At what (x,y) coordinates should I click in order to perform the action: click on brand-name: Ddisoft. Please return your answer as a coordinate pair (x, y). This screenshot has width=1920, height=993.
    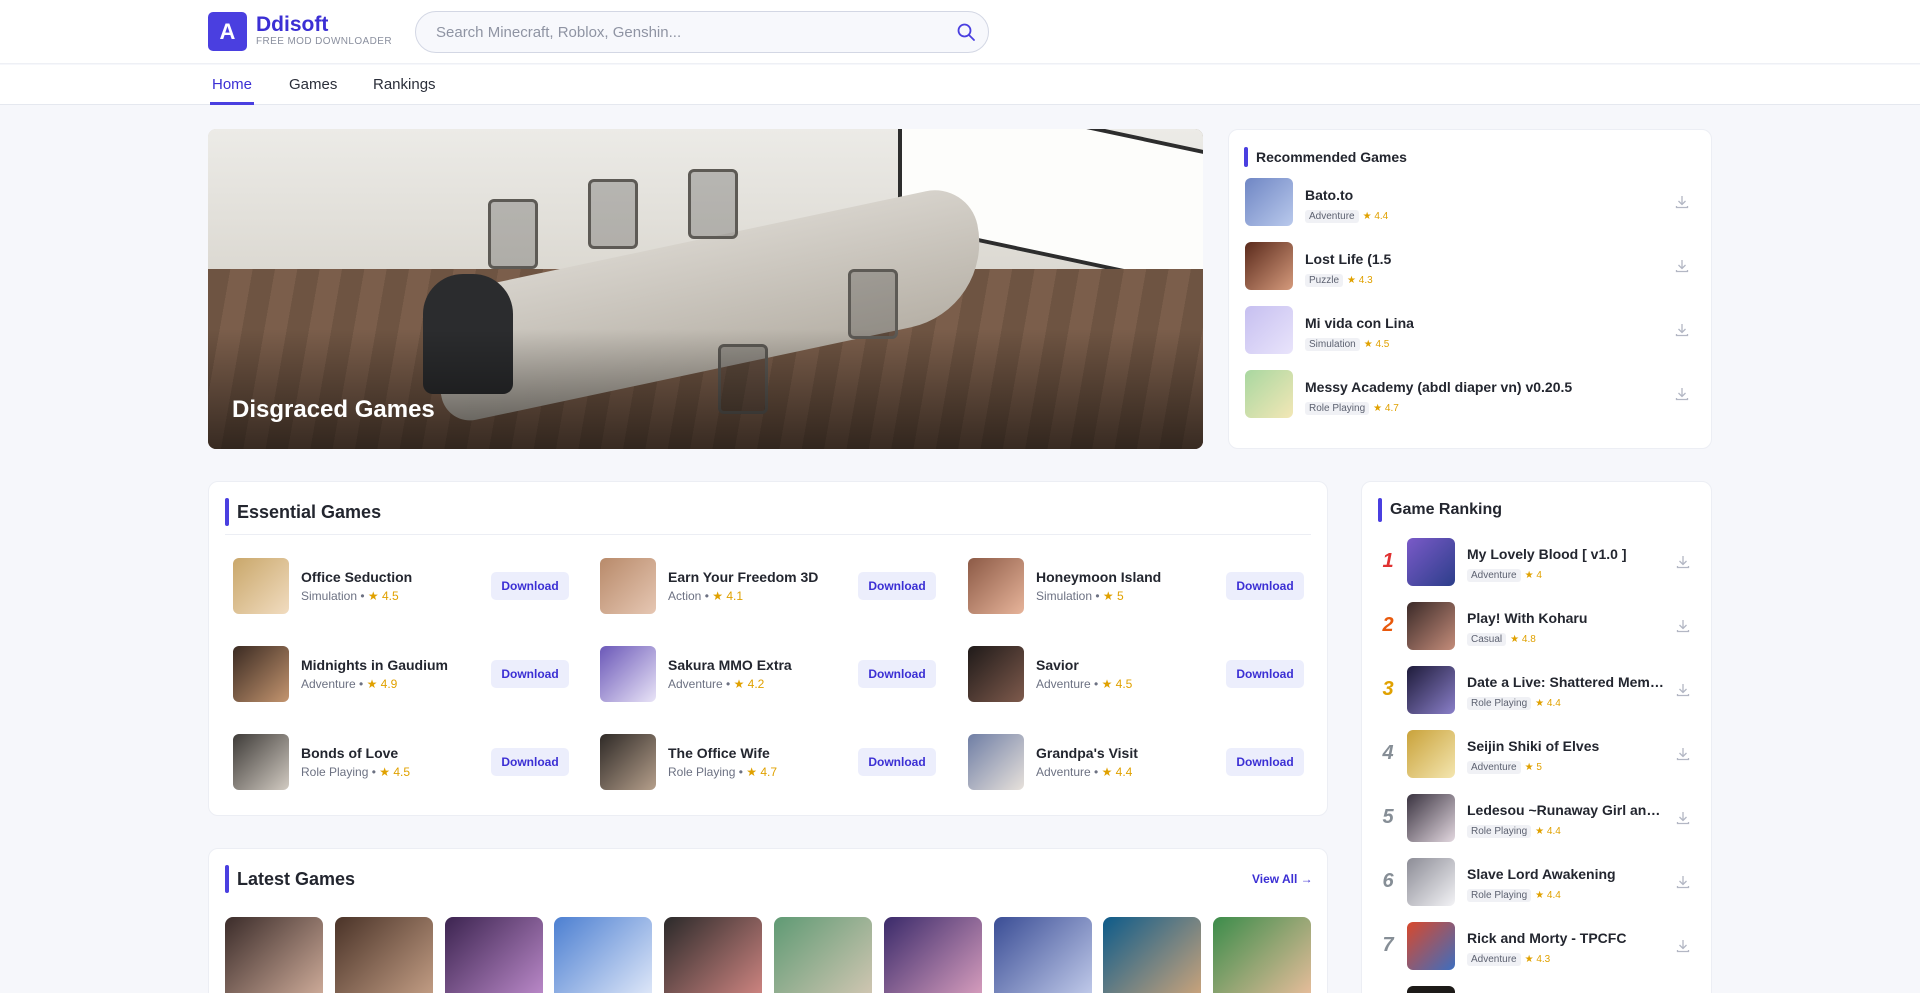
    Looking at the image, I should click on (292, 25).